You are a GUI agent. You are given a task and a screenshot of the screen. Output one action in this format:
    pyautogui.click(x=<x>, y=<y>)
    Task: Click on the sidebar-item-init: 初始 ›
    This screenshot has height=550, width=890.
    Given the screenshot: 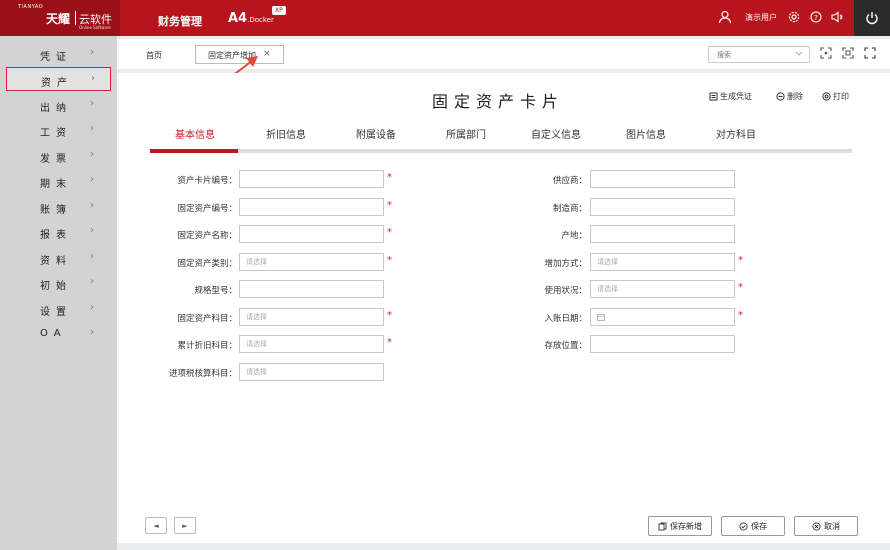 What is the action you would take?
    pyautogui.click(x=58, y=283)
    